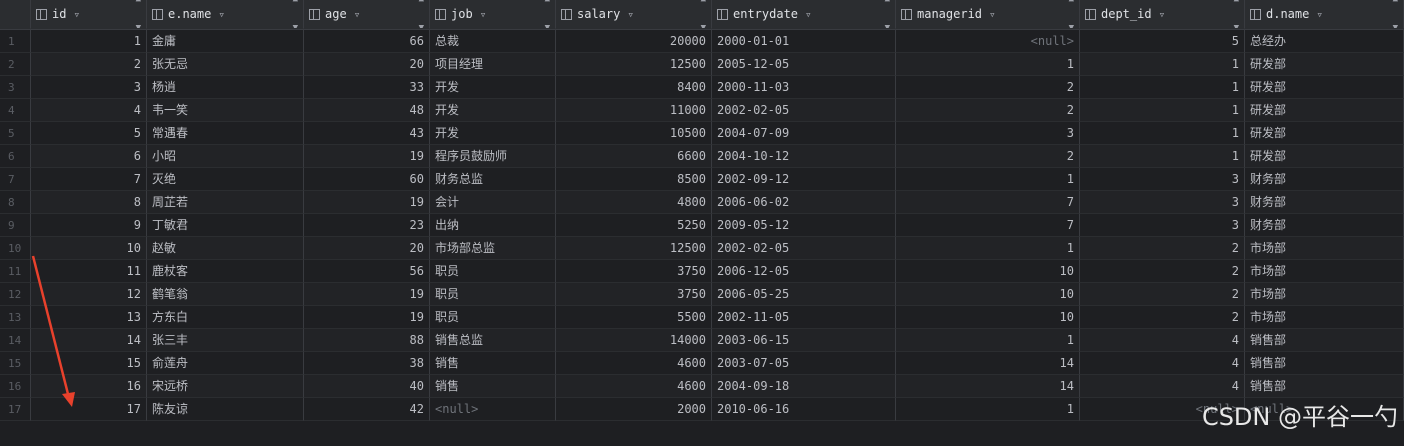  I want to click on arrow-head, so click(68, 399).